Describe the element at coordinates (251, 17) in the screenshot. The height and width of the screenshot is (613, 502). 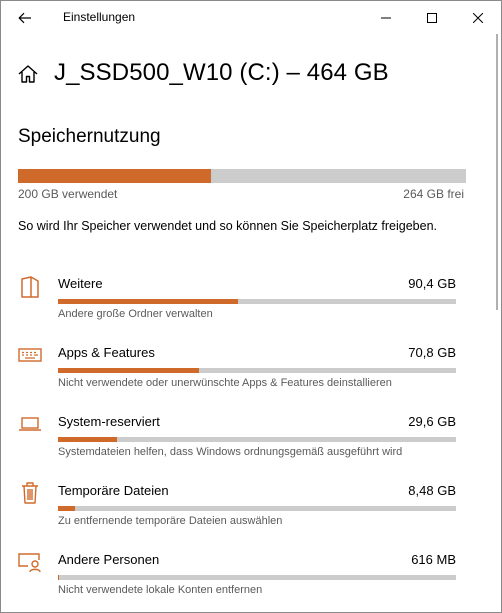
I see `title-bar: Einstellungen` at that location.